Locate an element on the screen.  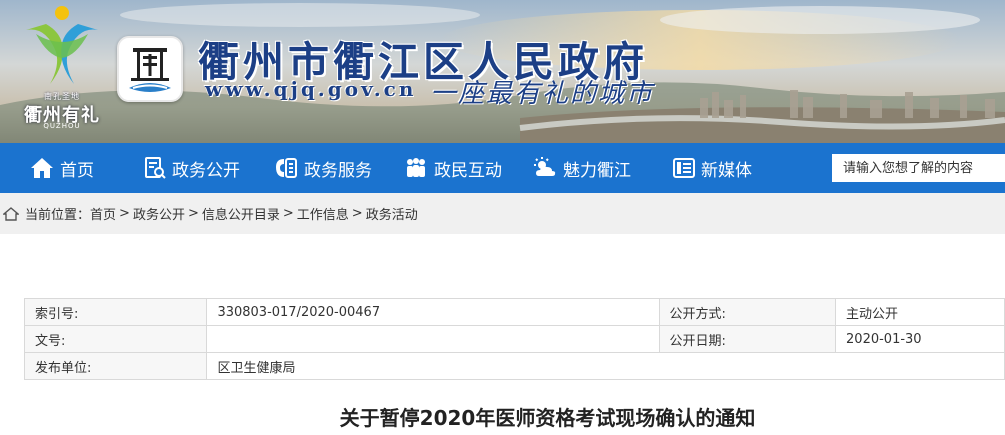
district-seal-icon is located at coordinates (150, 70).